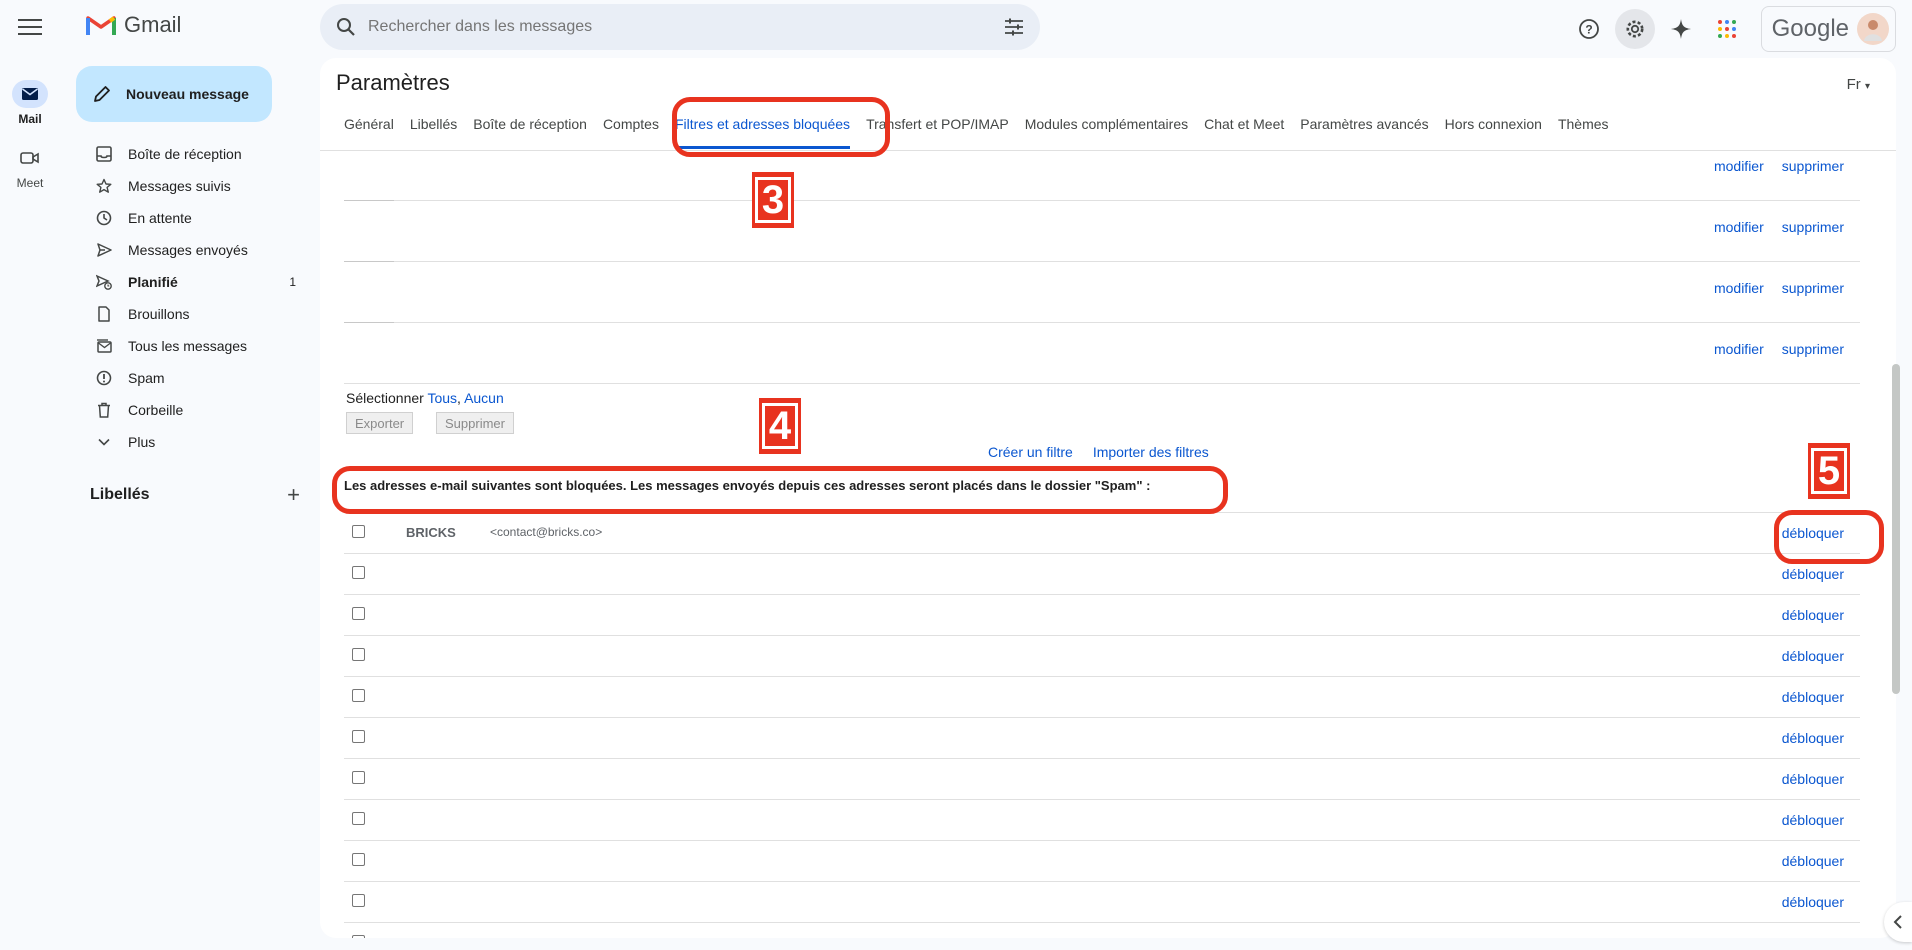 The image size is (1912, 950). I want to click on caret-down-icon: ▾, so click(1867, 86).